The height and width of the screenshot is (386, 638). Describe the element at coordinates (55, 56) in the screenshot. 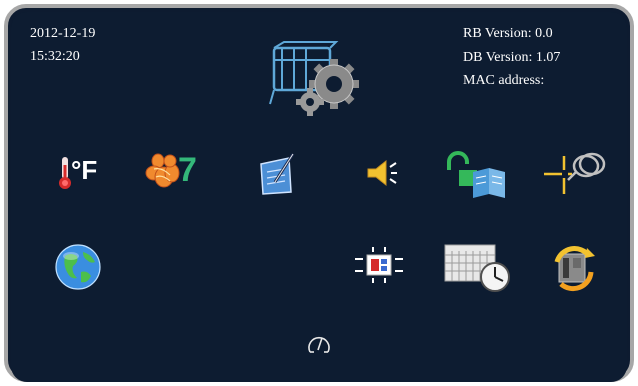

I see `time-text: 15:32:20` at that location.